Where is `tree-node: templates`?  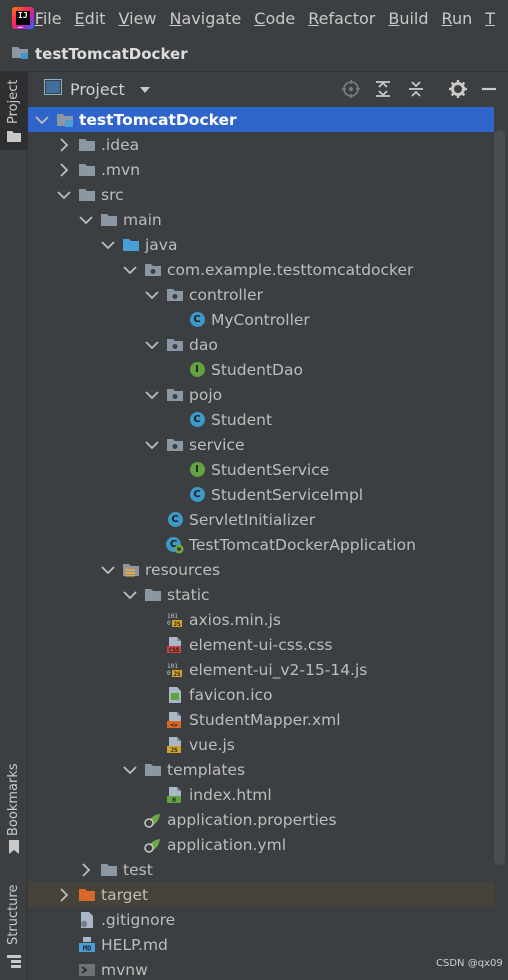
tree-node: templates is located at coordinates (261, 769).